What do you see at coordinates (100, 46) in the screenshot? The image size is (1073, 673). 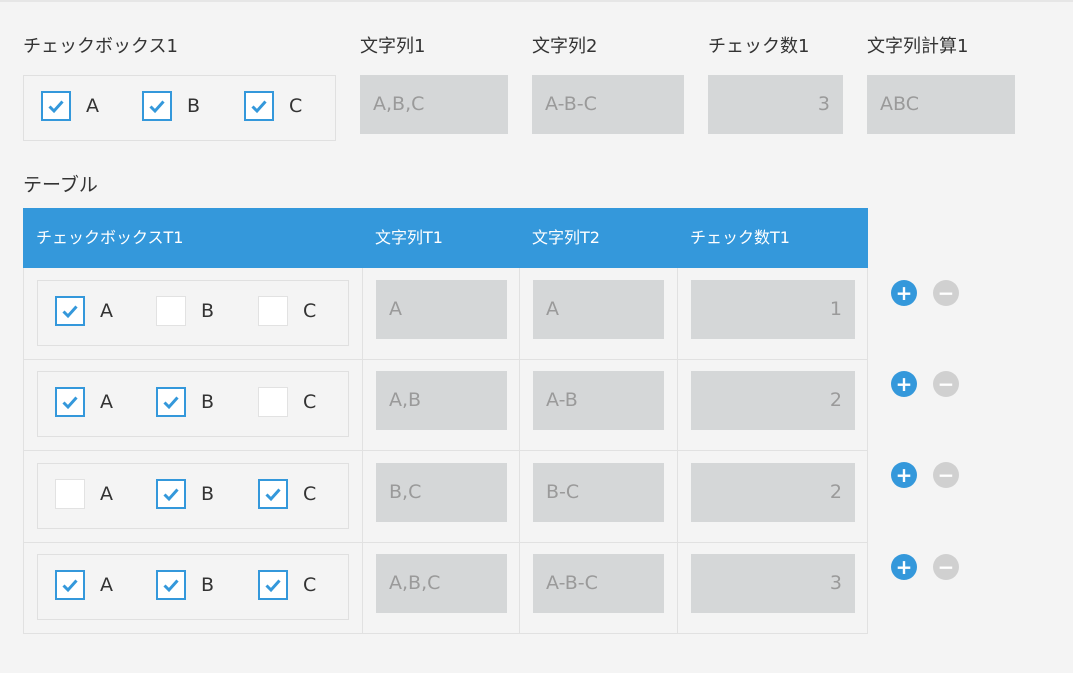 I see `checkbox1-label: チェックボックス1` at bounding box center [100, 46].